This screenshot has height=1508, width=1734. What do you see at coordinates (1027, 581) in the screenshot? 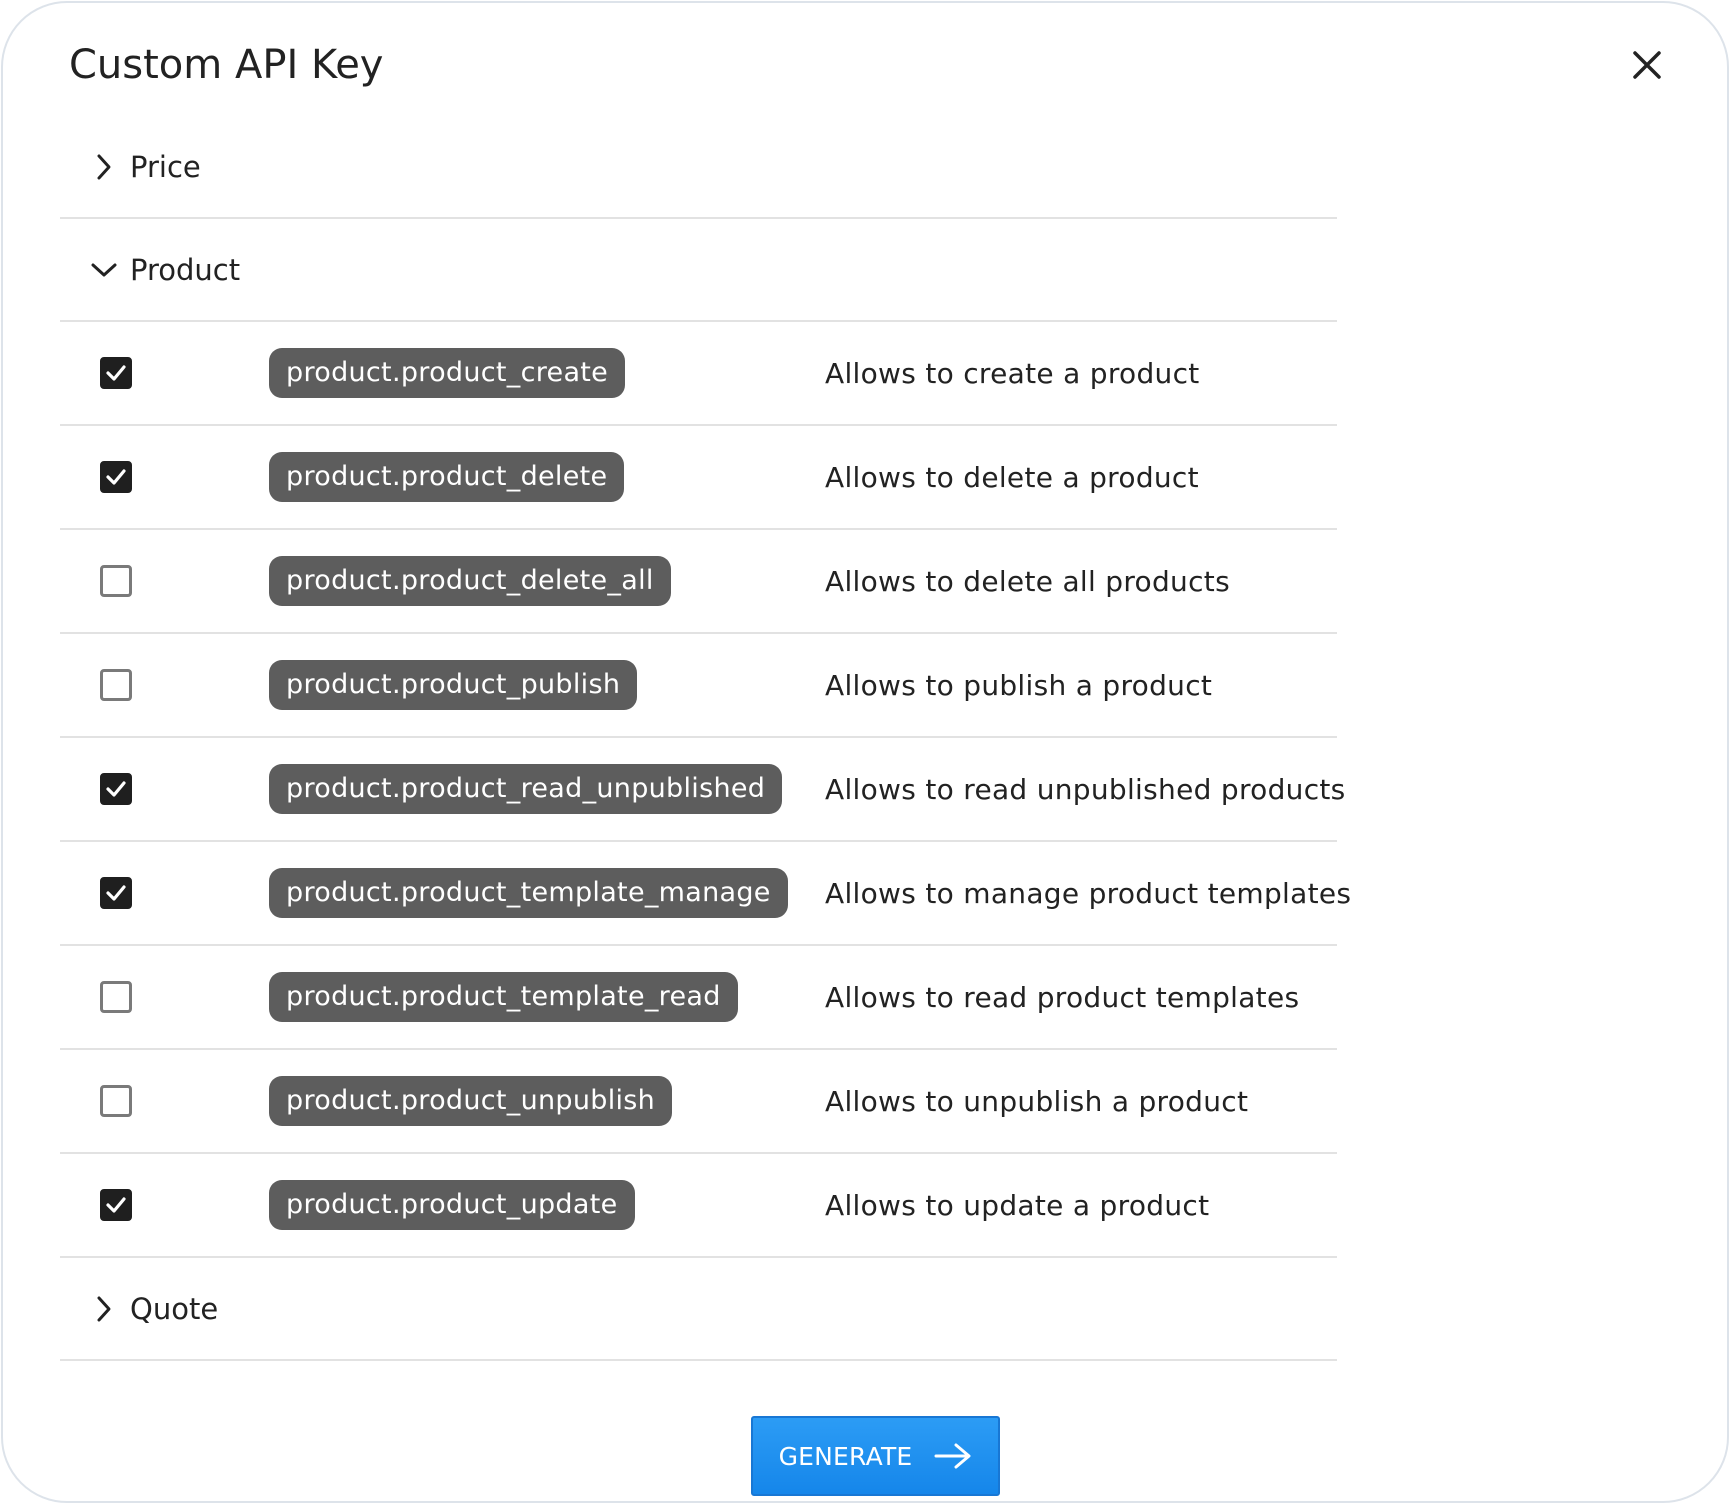
I see `scope-description: Allows to delete all products` at bounding box center [1027, 581].